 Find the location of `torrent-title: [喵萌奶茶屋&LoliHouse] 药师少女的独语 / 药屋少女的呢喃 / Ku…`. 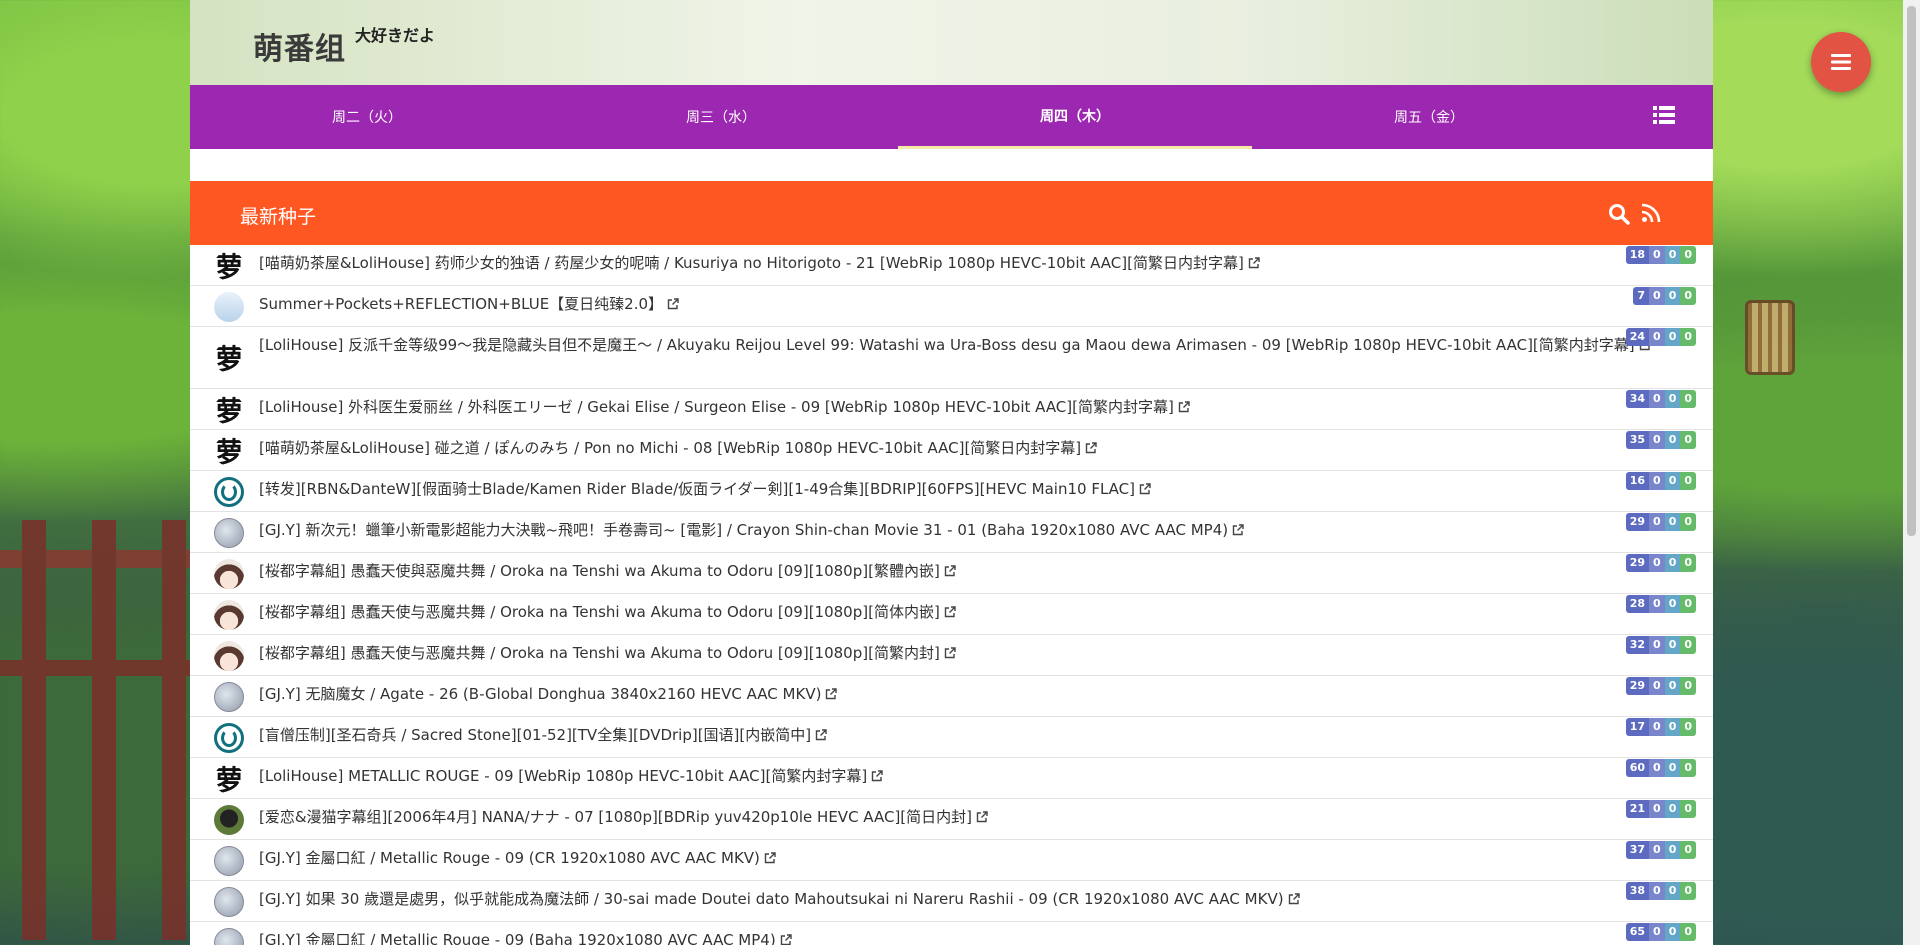

torrent-title: [喵萌奶茶屋&LoliHouse] 药师少女的独语 / 药屋少女的呢喃 / Ku… is located at coordinates (751, 263).